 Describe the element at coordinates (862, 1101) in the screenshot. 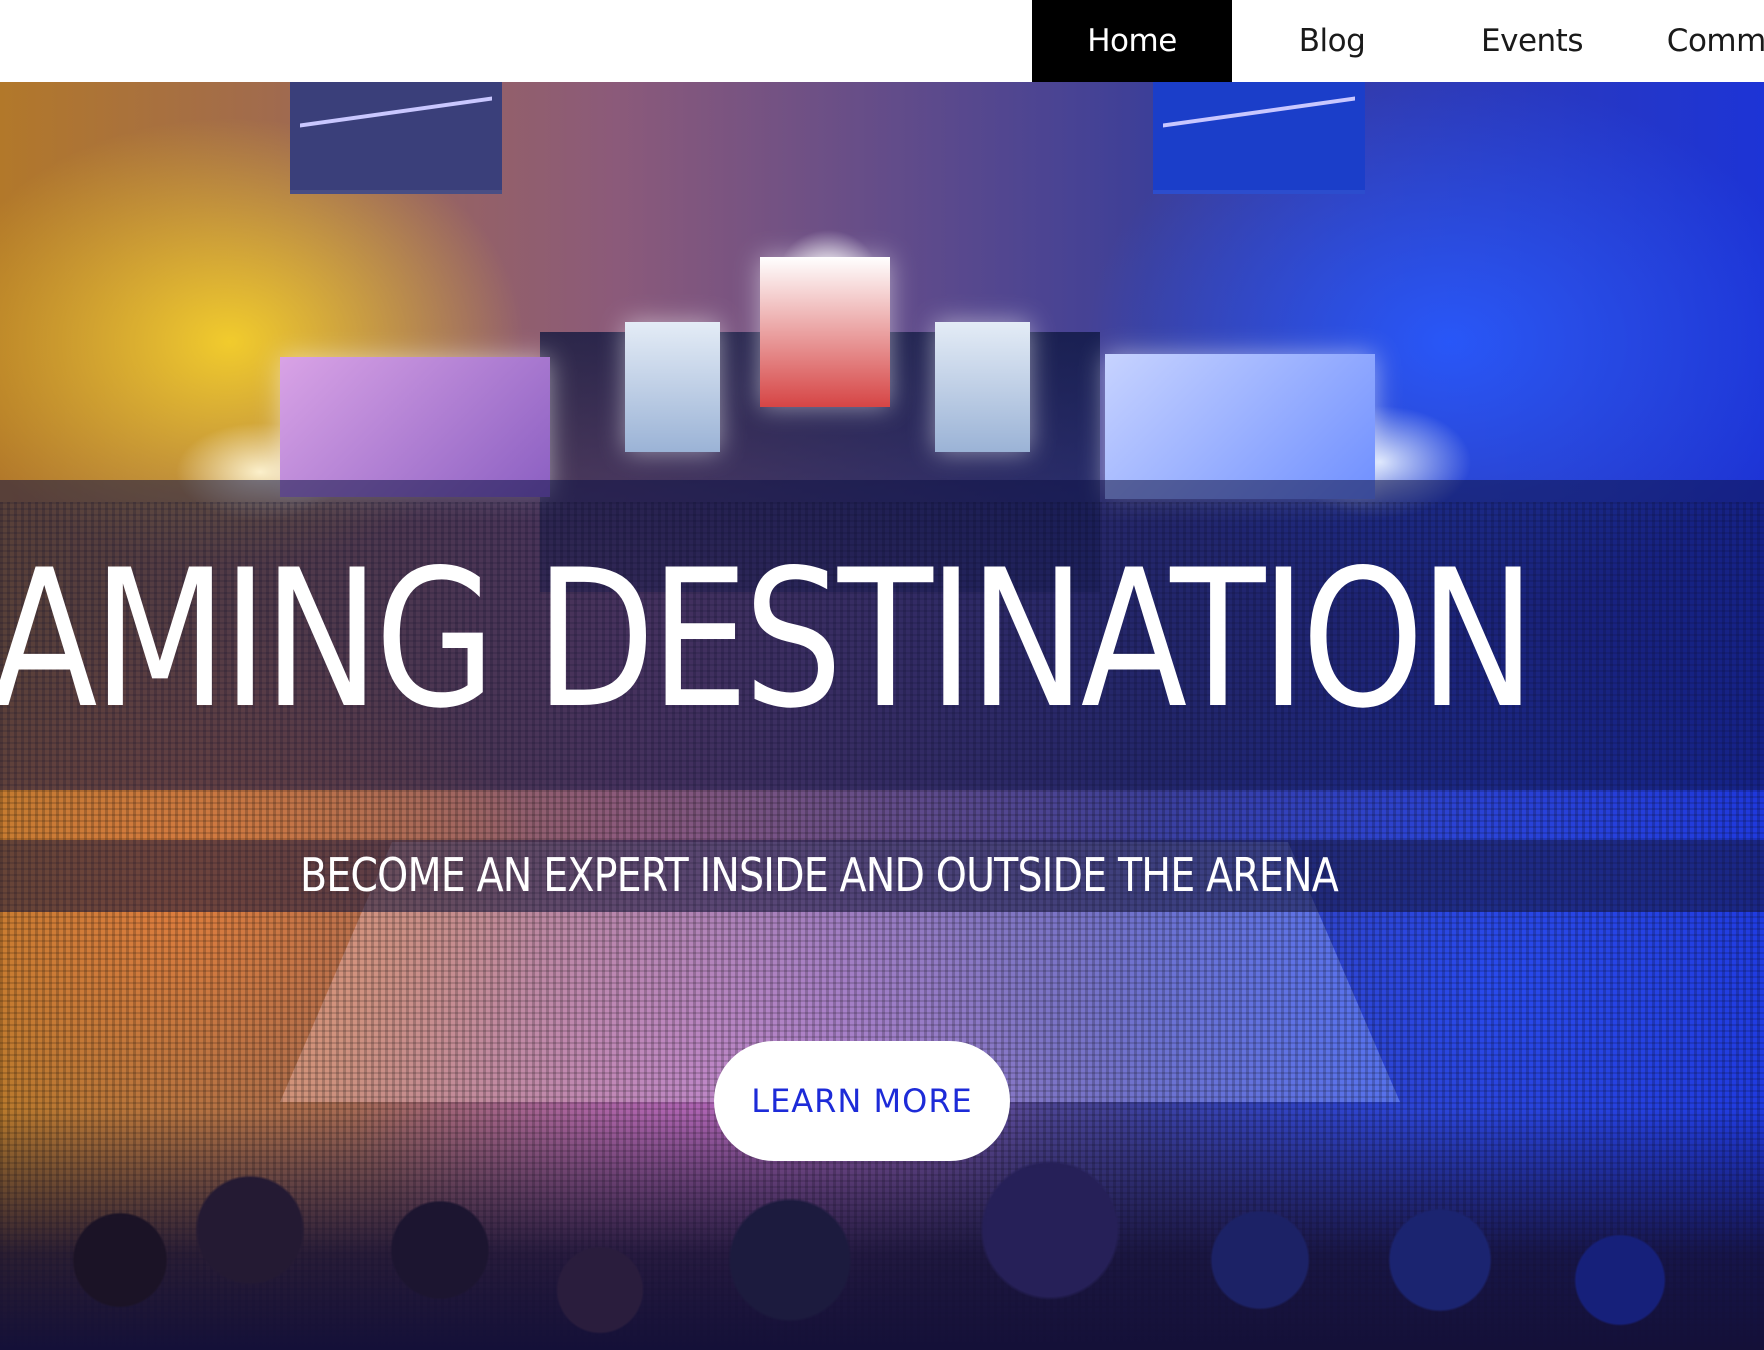

I see `learn-more-button: LEARN MORE` at that location.